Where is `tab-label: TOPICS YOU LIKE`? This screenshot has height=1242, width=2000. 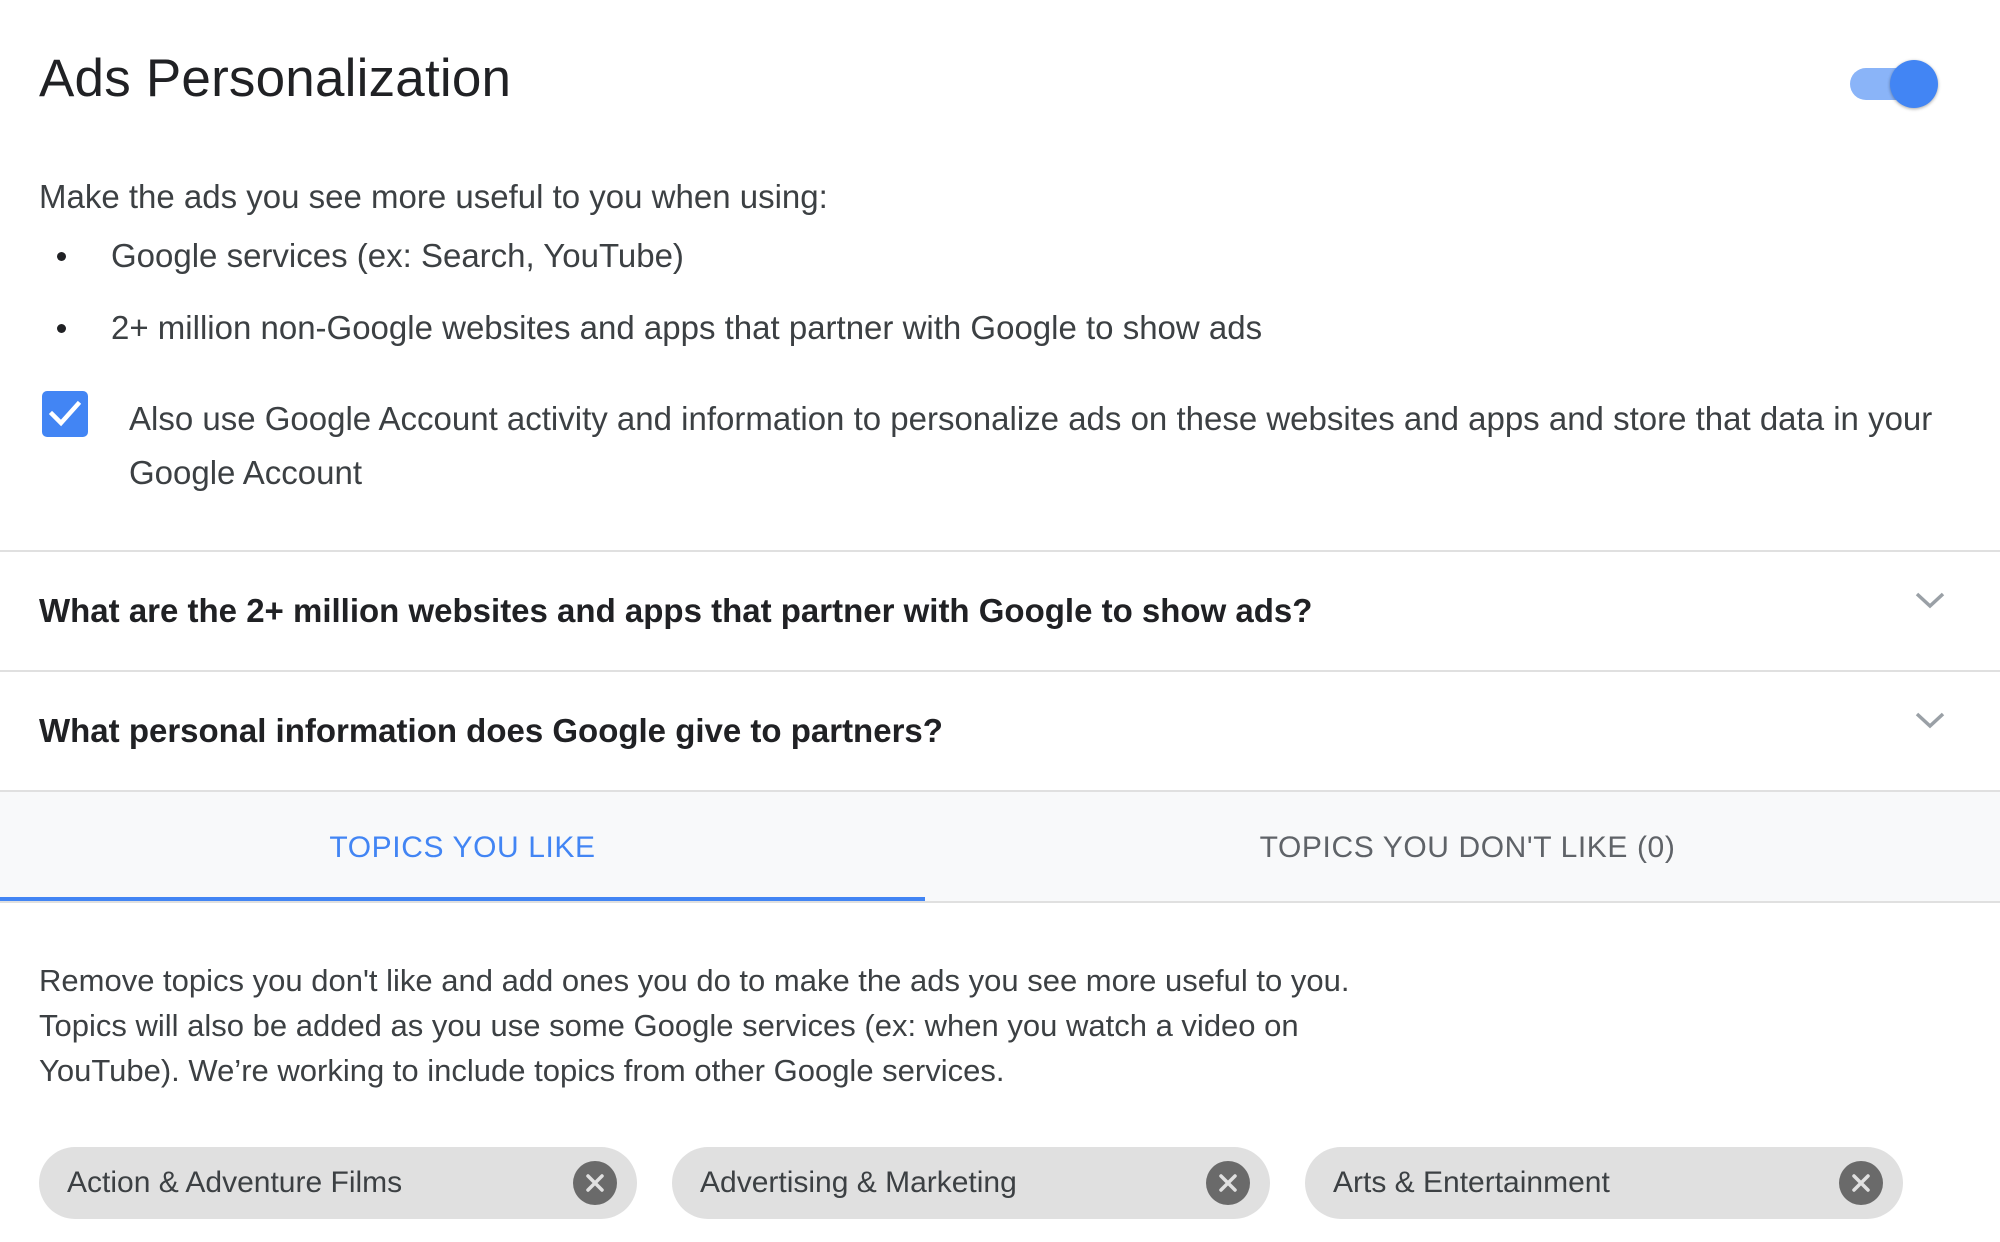 tab-label: TOPICS YOU LIKE is located at coordinates (462, 847).